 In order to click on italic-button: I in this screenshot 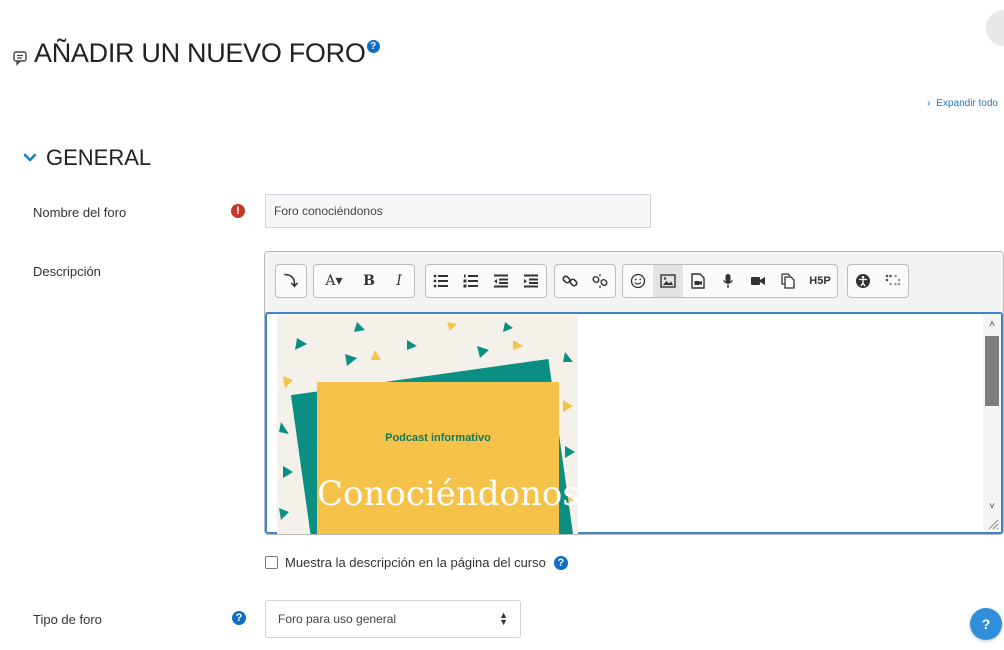, I will do `click(399, 281)`.